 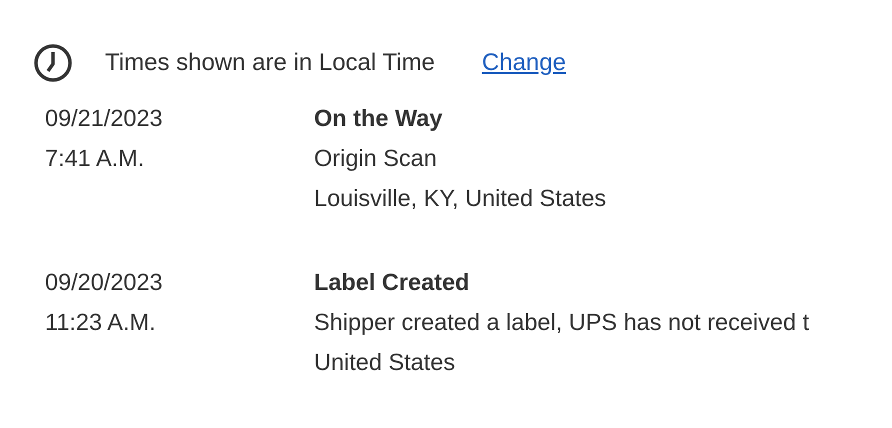 What do you see at coordinates (461, 198) in the screenshot?
I see `event-location: Louisville, KY, United States` at bounding box center [461, 198].